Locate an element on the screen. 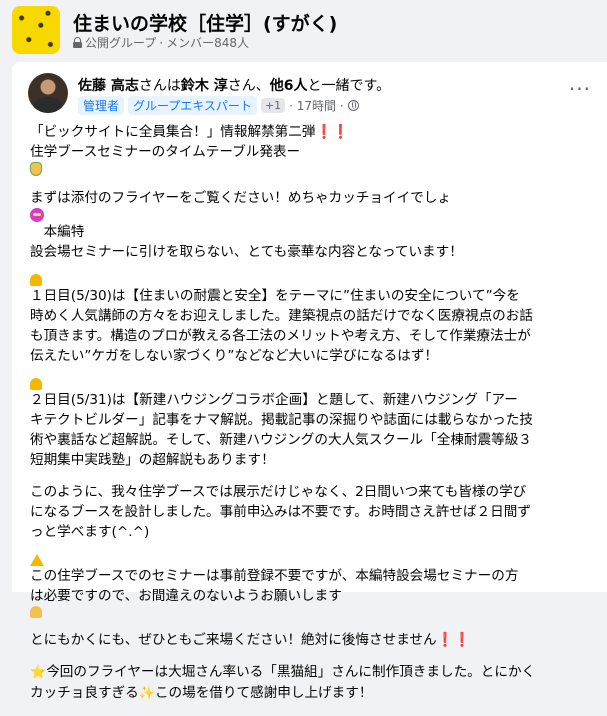  globe-icon is located at coordinates (353, 105).